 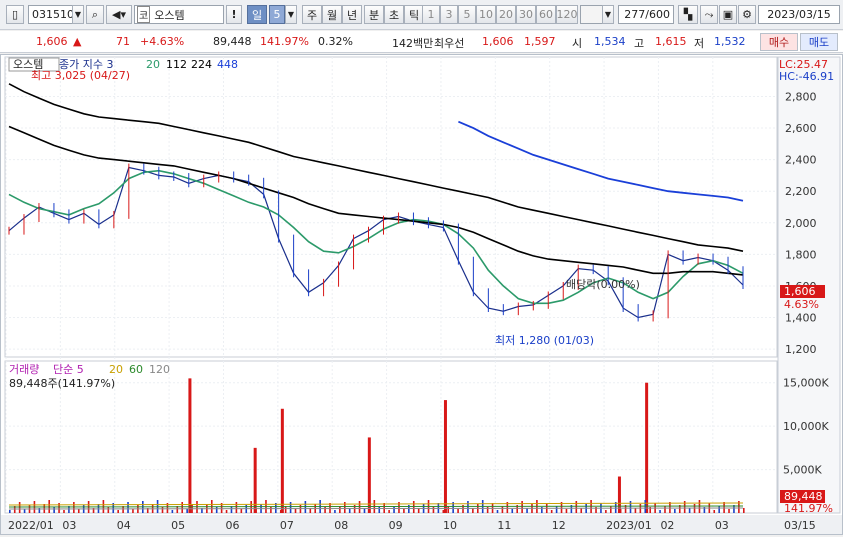 What do you see at coordinates (31, 525) in the screenshot?
I see `x-tick-label: 2022/01` at bounding box center [31, 525].